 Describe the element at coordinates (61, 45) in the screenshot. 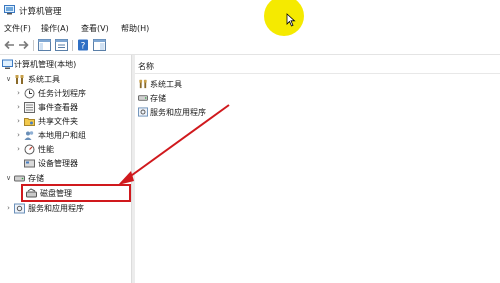

I see `export-list-icon` at that location.